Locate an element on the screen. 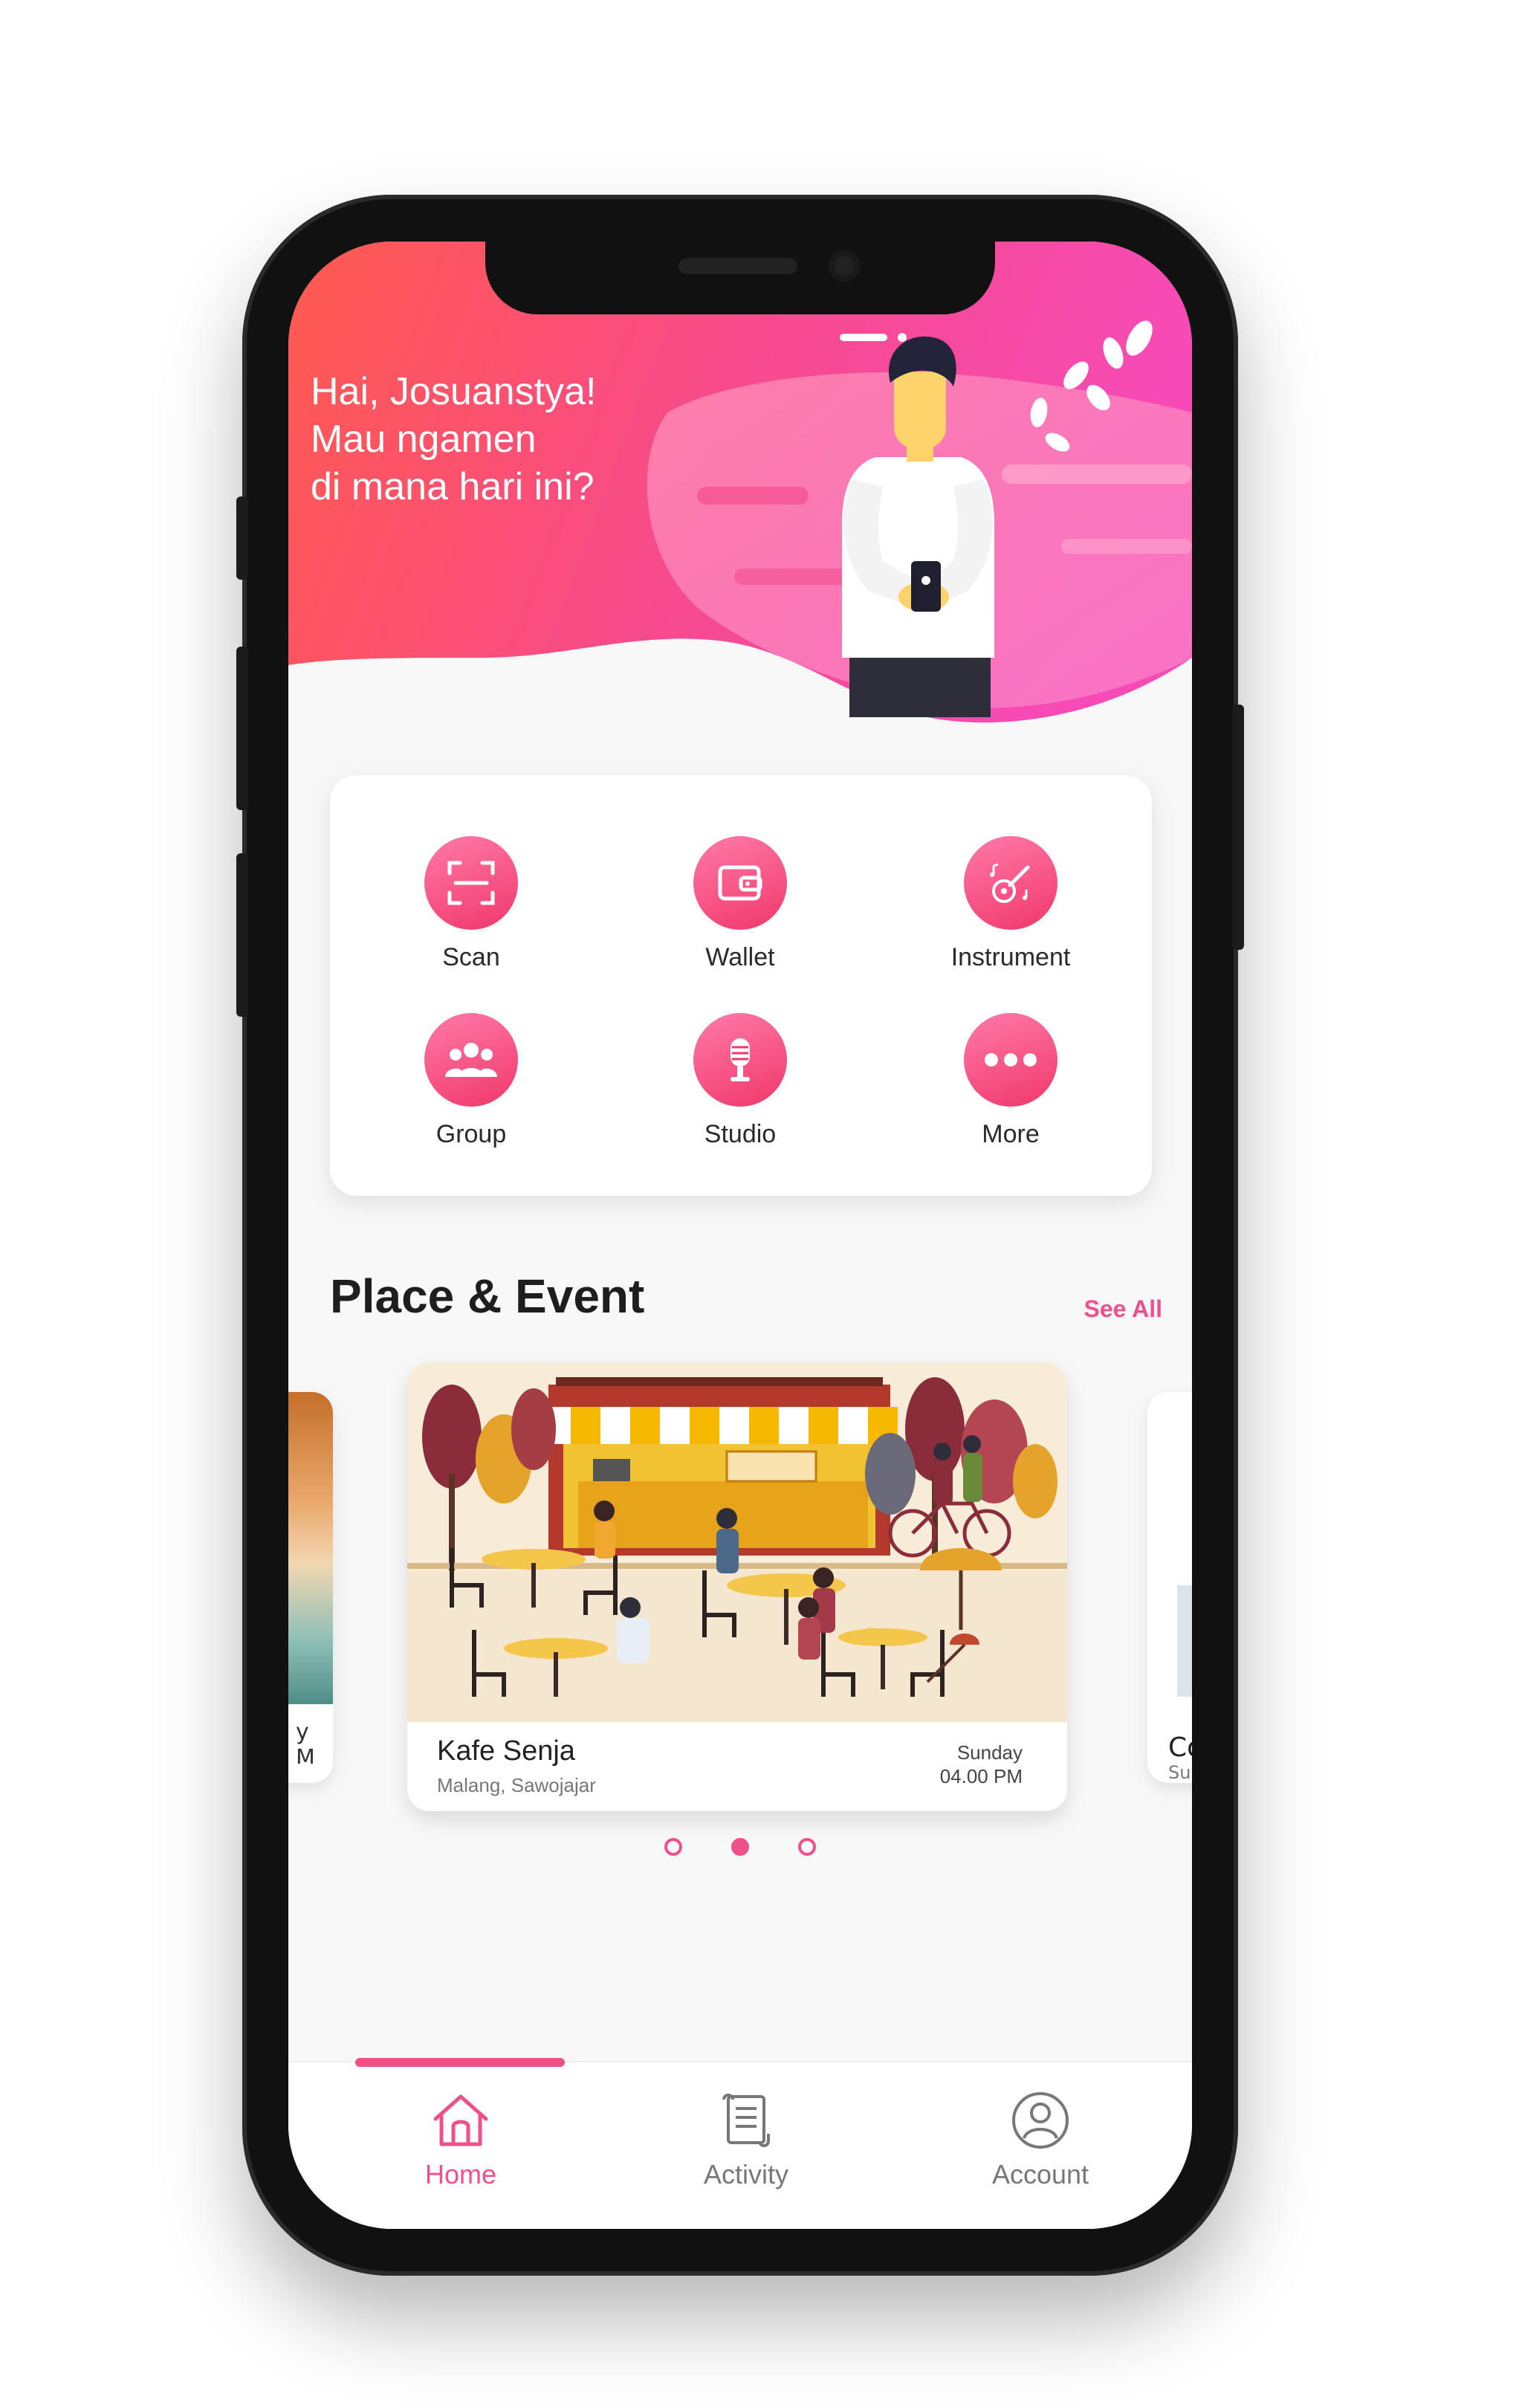  menu-label: Group is located at coordinates (471, 1134).